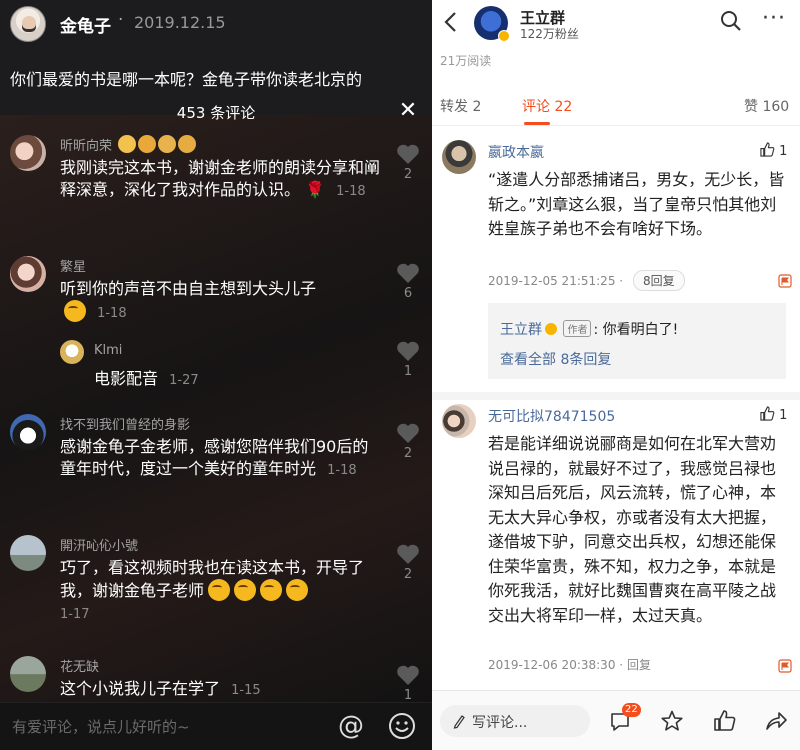 The width and height of the screenshot is (800, 750). Describe the element at coordinates (516, 152) in the screenshot. I see `commenter-name: 嬴政本嬴` at that location.